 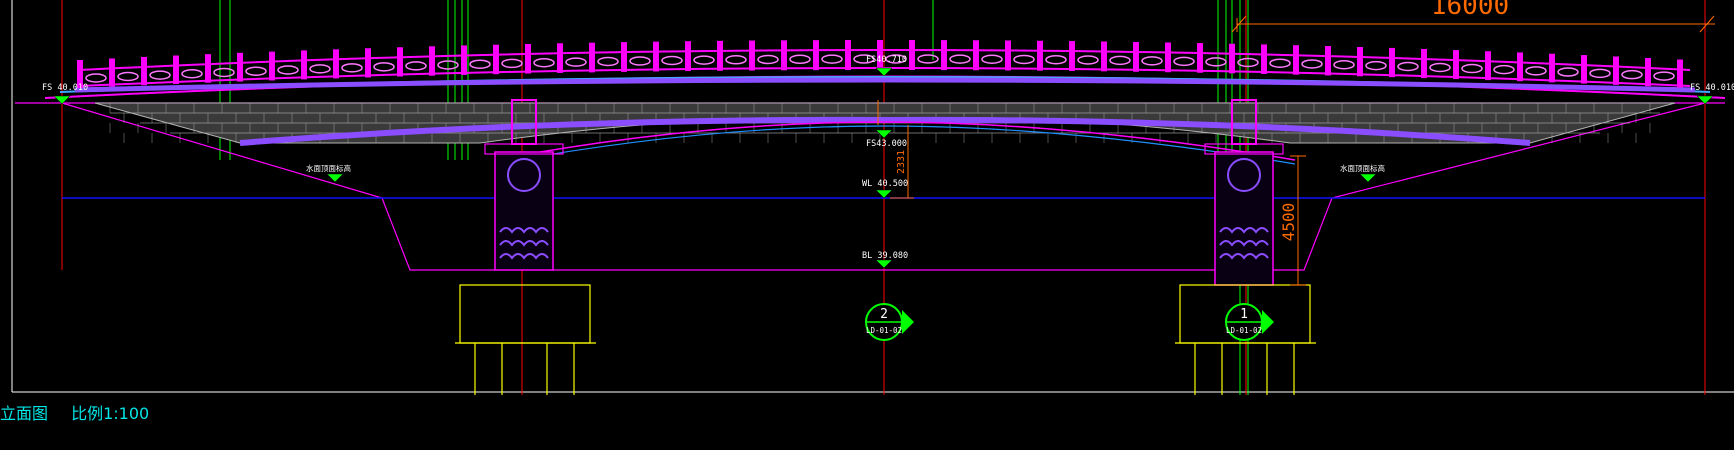 I want to click on crown-dimension-text: 2331, so click(x=901, y=162).